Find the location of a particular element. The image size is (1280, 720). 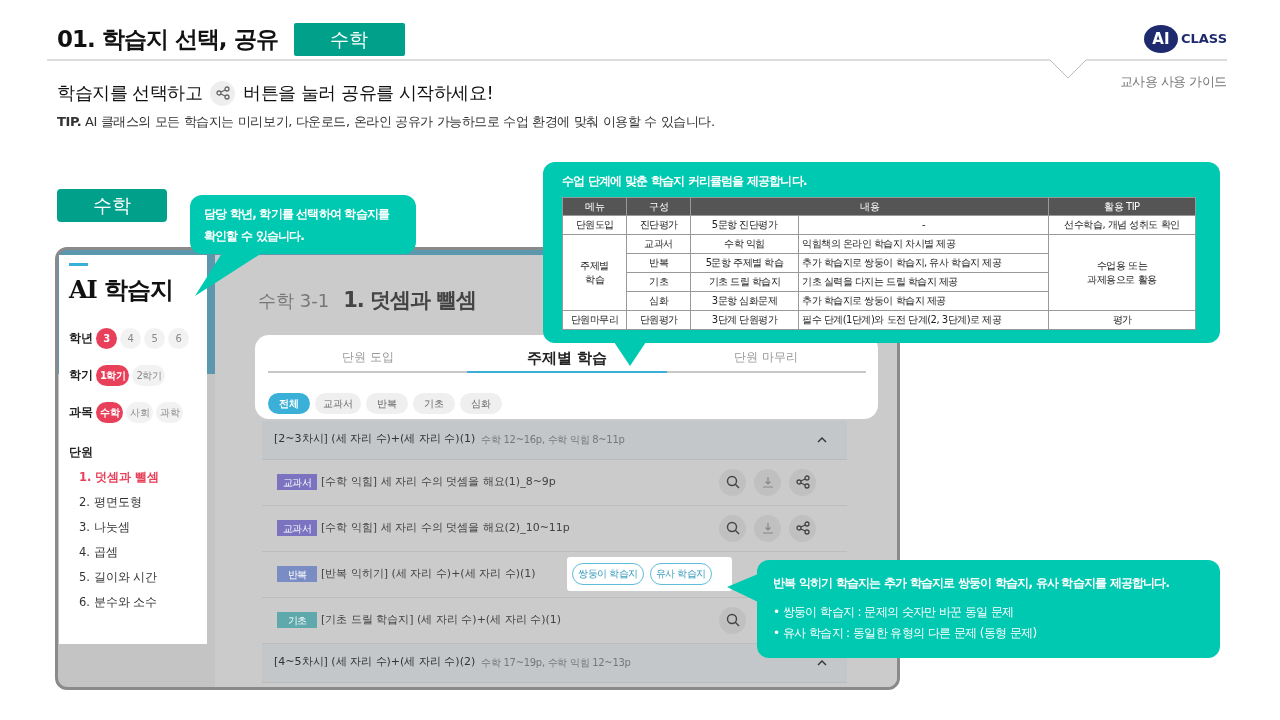

table-cell: 진단평가 is located at coordinates (658, 225).